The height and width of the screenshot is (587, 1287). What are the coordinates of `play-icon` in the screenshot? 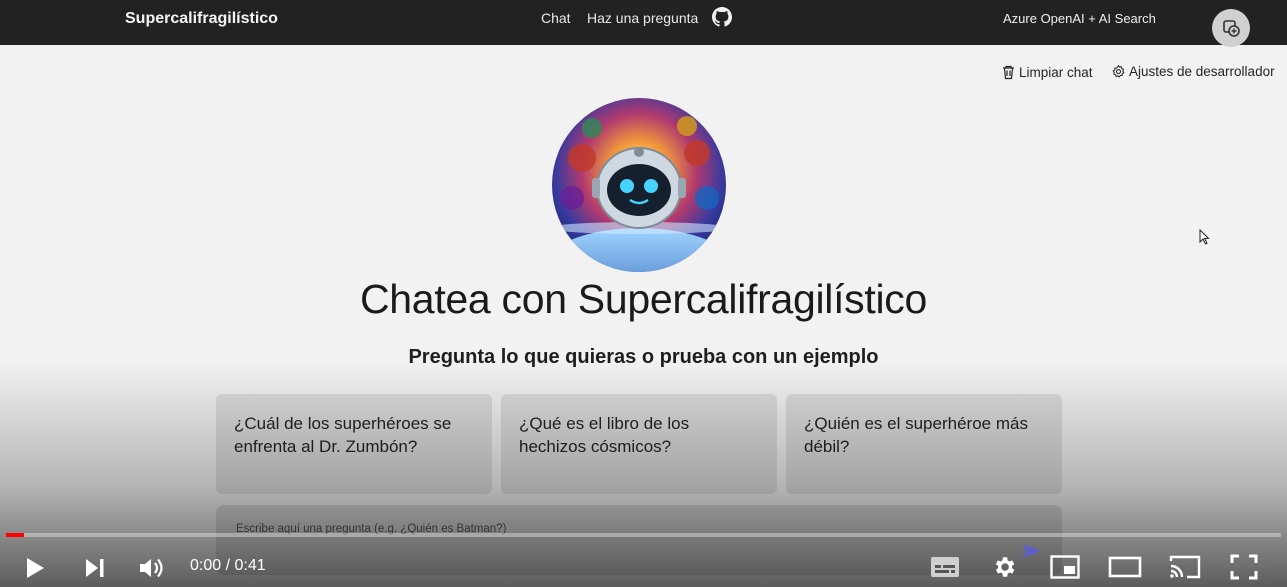 It's located at (35, 568).